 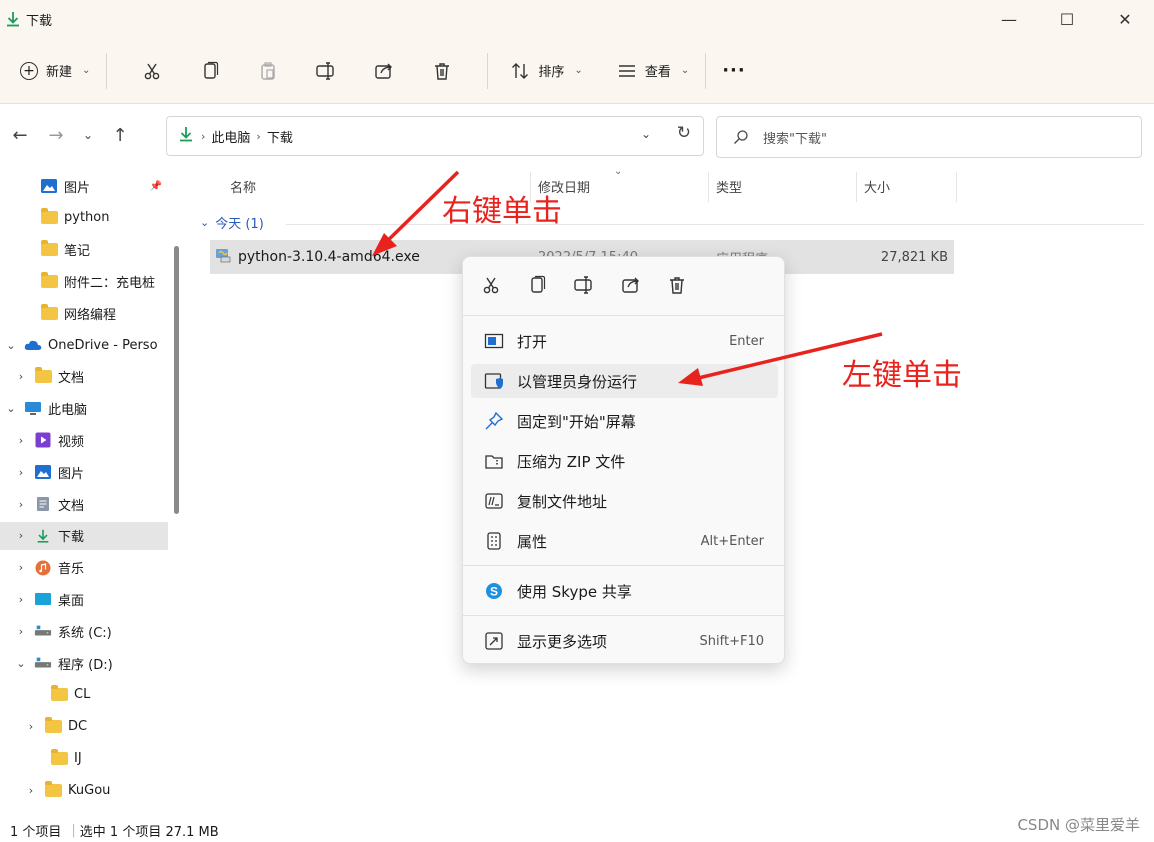 What do you see at coordinates (902, 375) in the screenshot?
I see `annotation-left-click: 左键单击` at bounding box center [902, 375].